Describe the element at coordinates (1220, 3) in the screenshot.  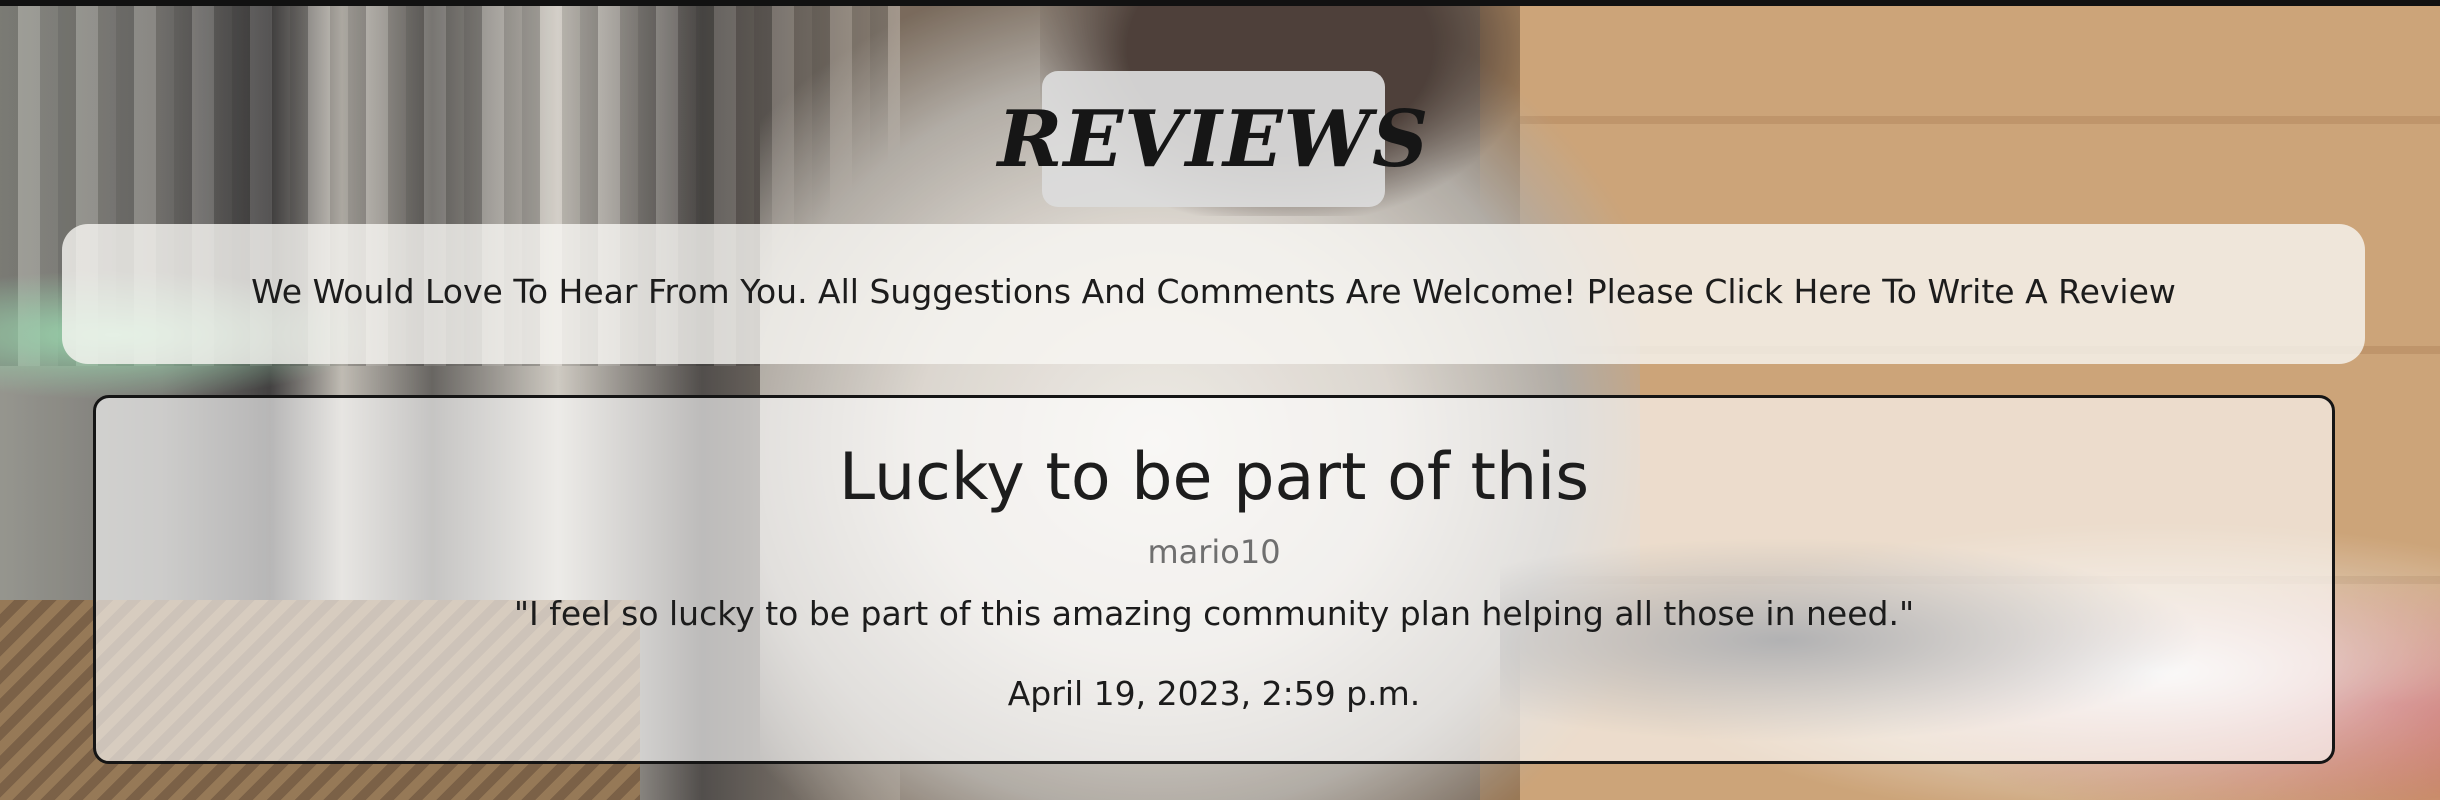
I see `top-edge-bar` at that location.